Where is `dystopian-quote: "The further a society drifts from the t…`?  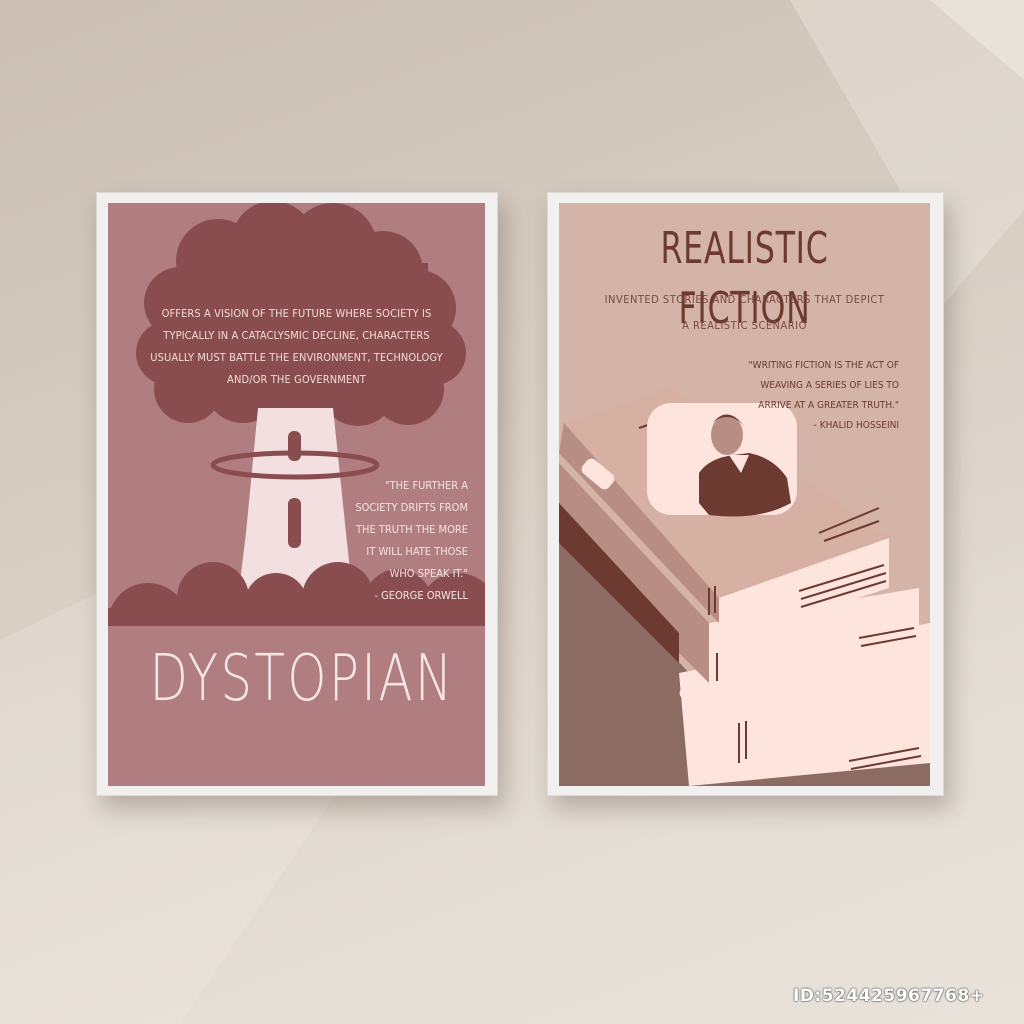
dystopian-quote: "The further a society drifts from the t… is located at coordinates (408, 541).